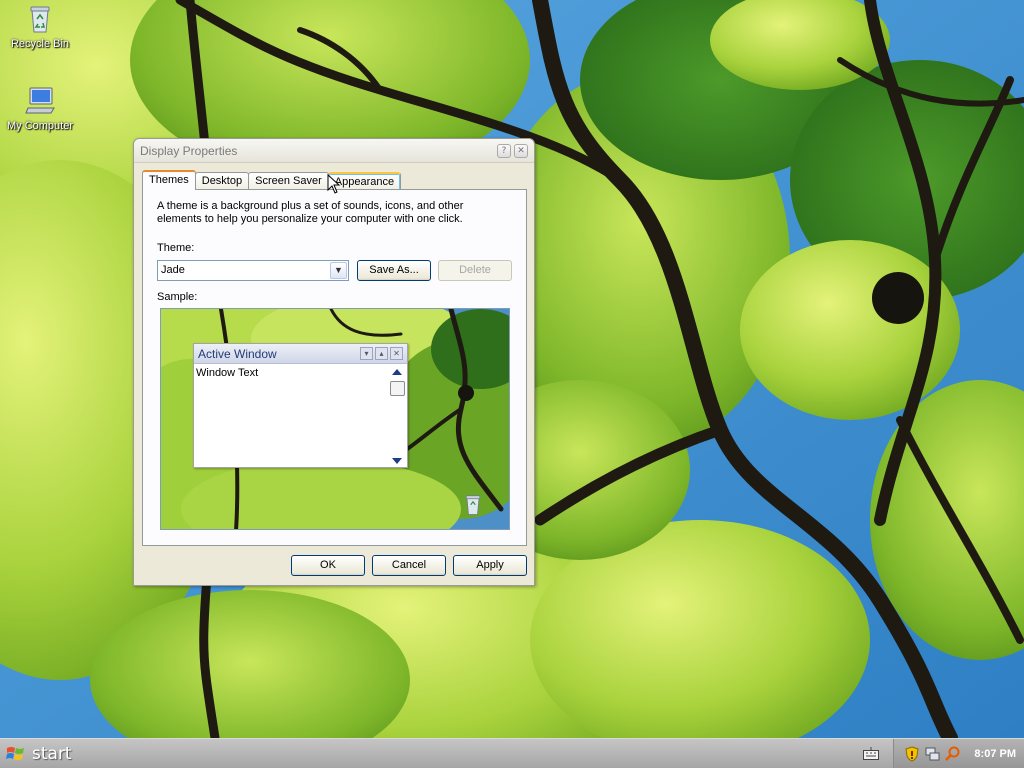  Describe the element at coordinates (366, 353) in the screenshot. I see `minimize-icon: ▾` at that location.